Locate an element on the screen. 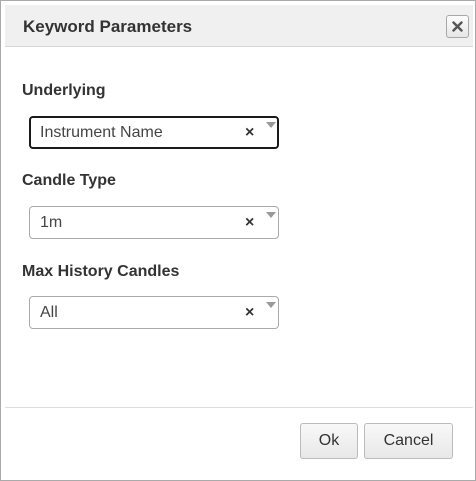 This screenshot has width=476, height=481. candle-type-select: 1m × is located at coordinates (154, 222).